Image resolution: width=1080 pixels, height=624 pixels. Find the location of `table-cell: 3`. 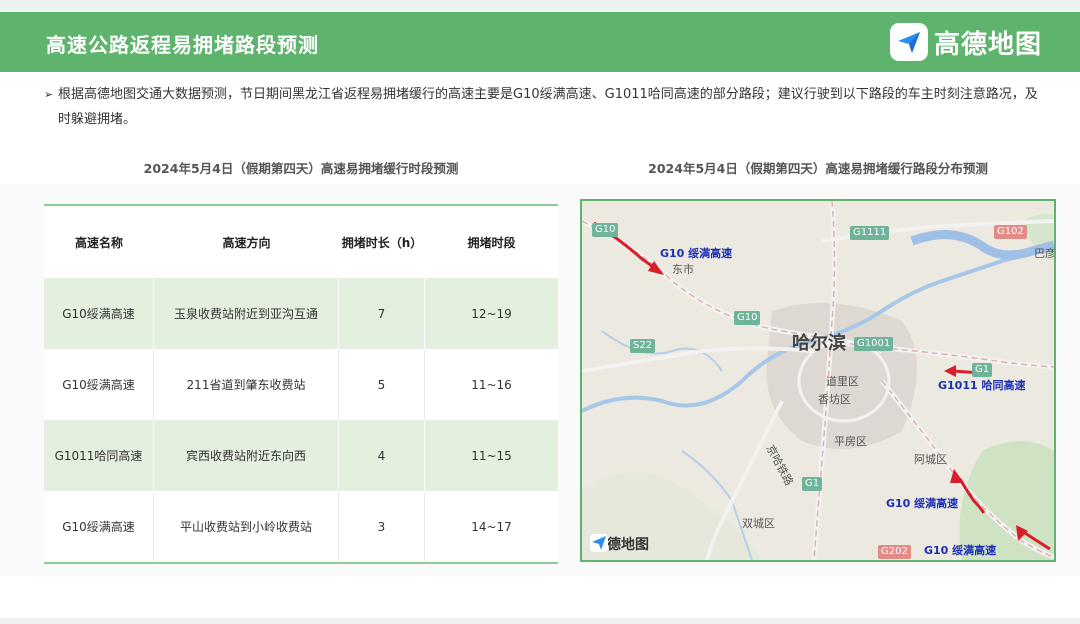

table-cell: 3 is located at coordinates (382, 526).